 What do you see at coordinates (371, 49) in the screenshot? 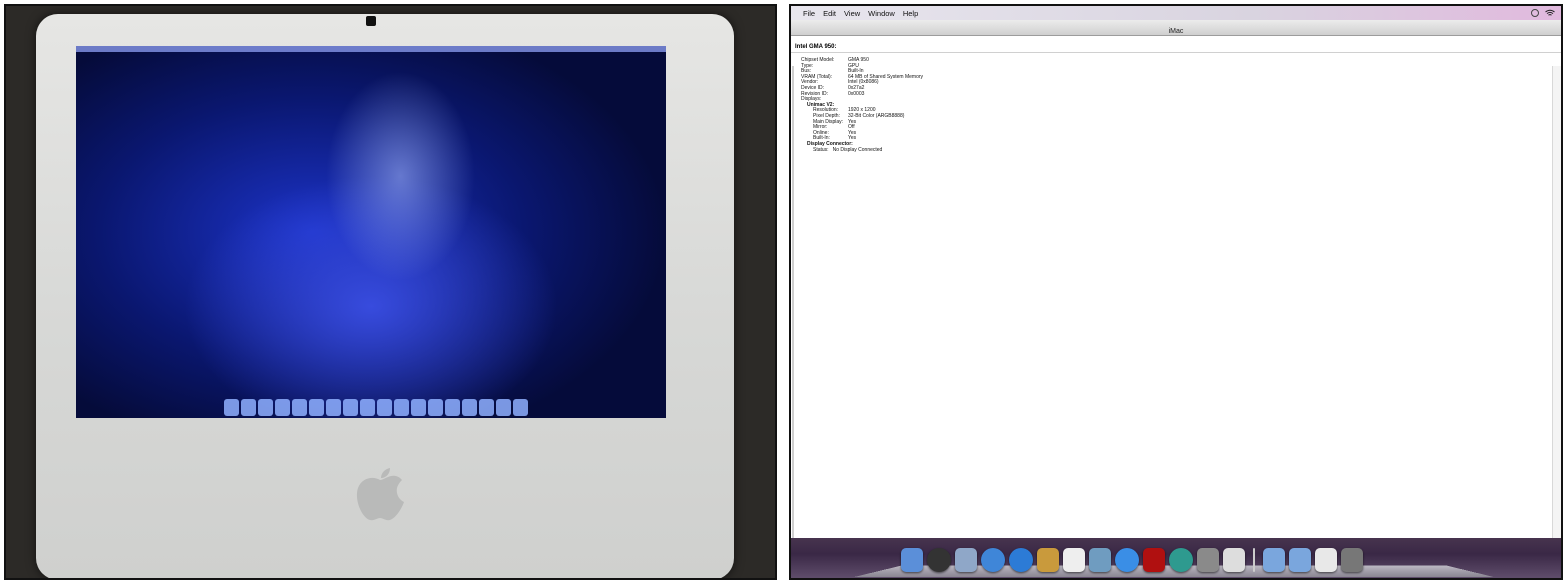
I see `desktop-menubar` at bounding box center [371, 49].